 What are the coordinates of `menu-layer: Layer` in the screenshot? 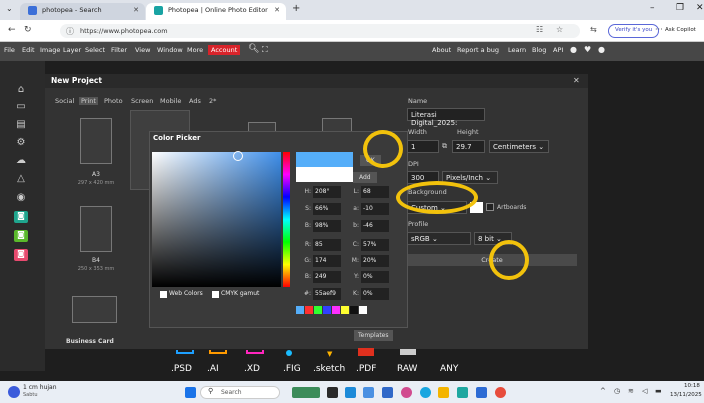 It's located at (72, 50).